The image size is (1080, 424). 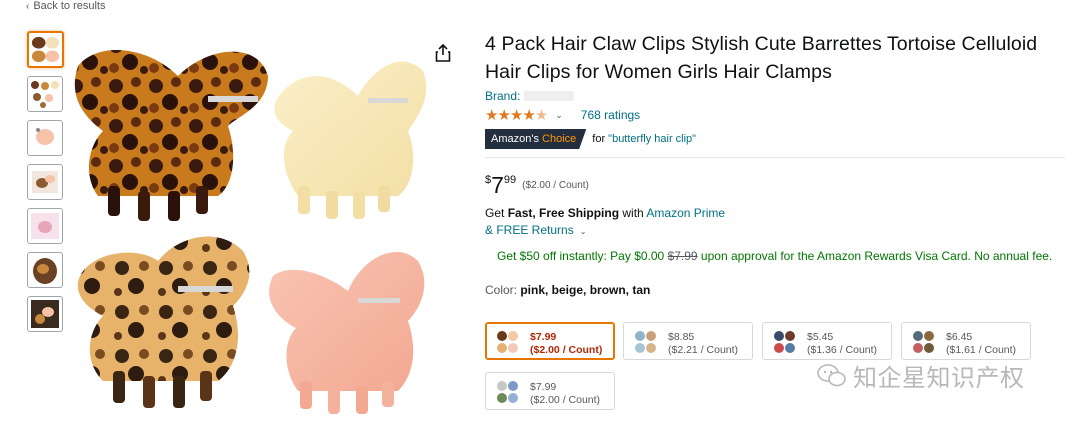 I want to click on amazon-prime-link: Amazon Prime, so click(x=685, y=213).